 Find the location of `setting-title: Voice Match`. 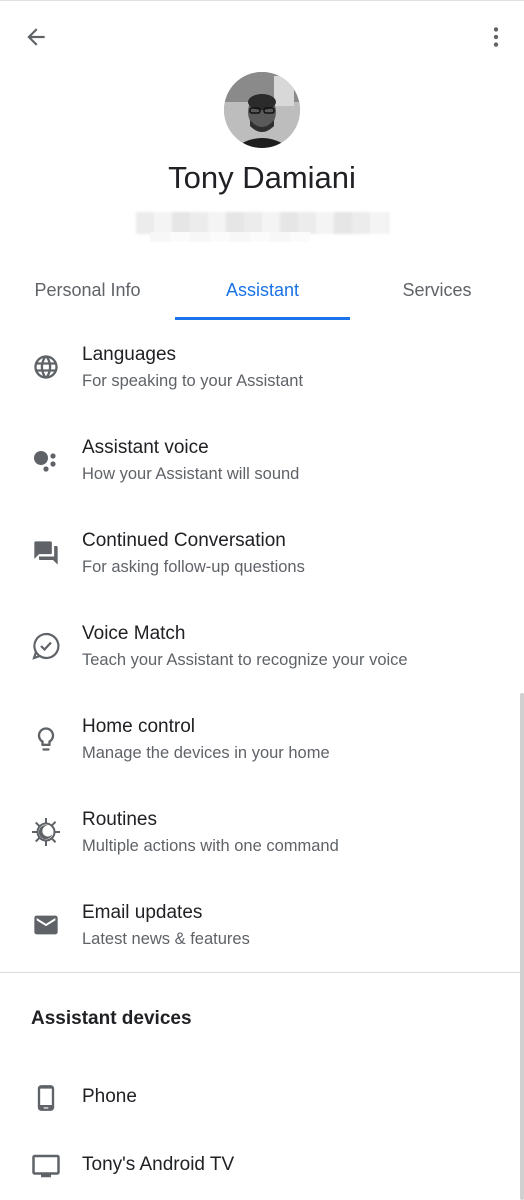

setting-title: Voice Match is located at coordinates (134, 633).